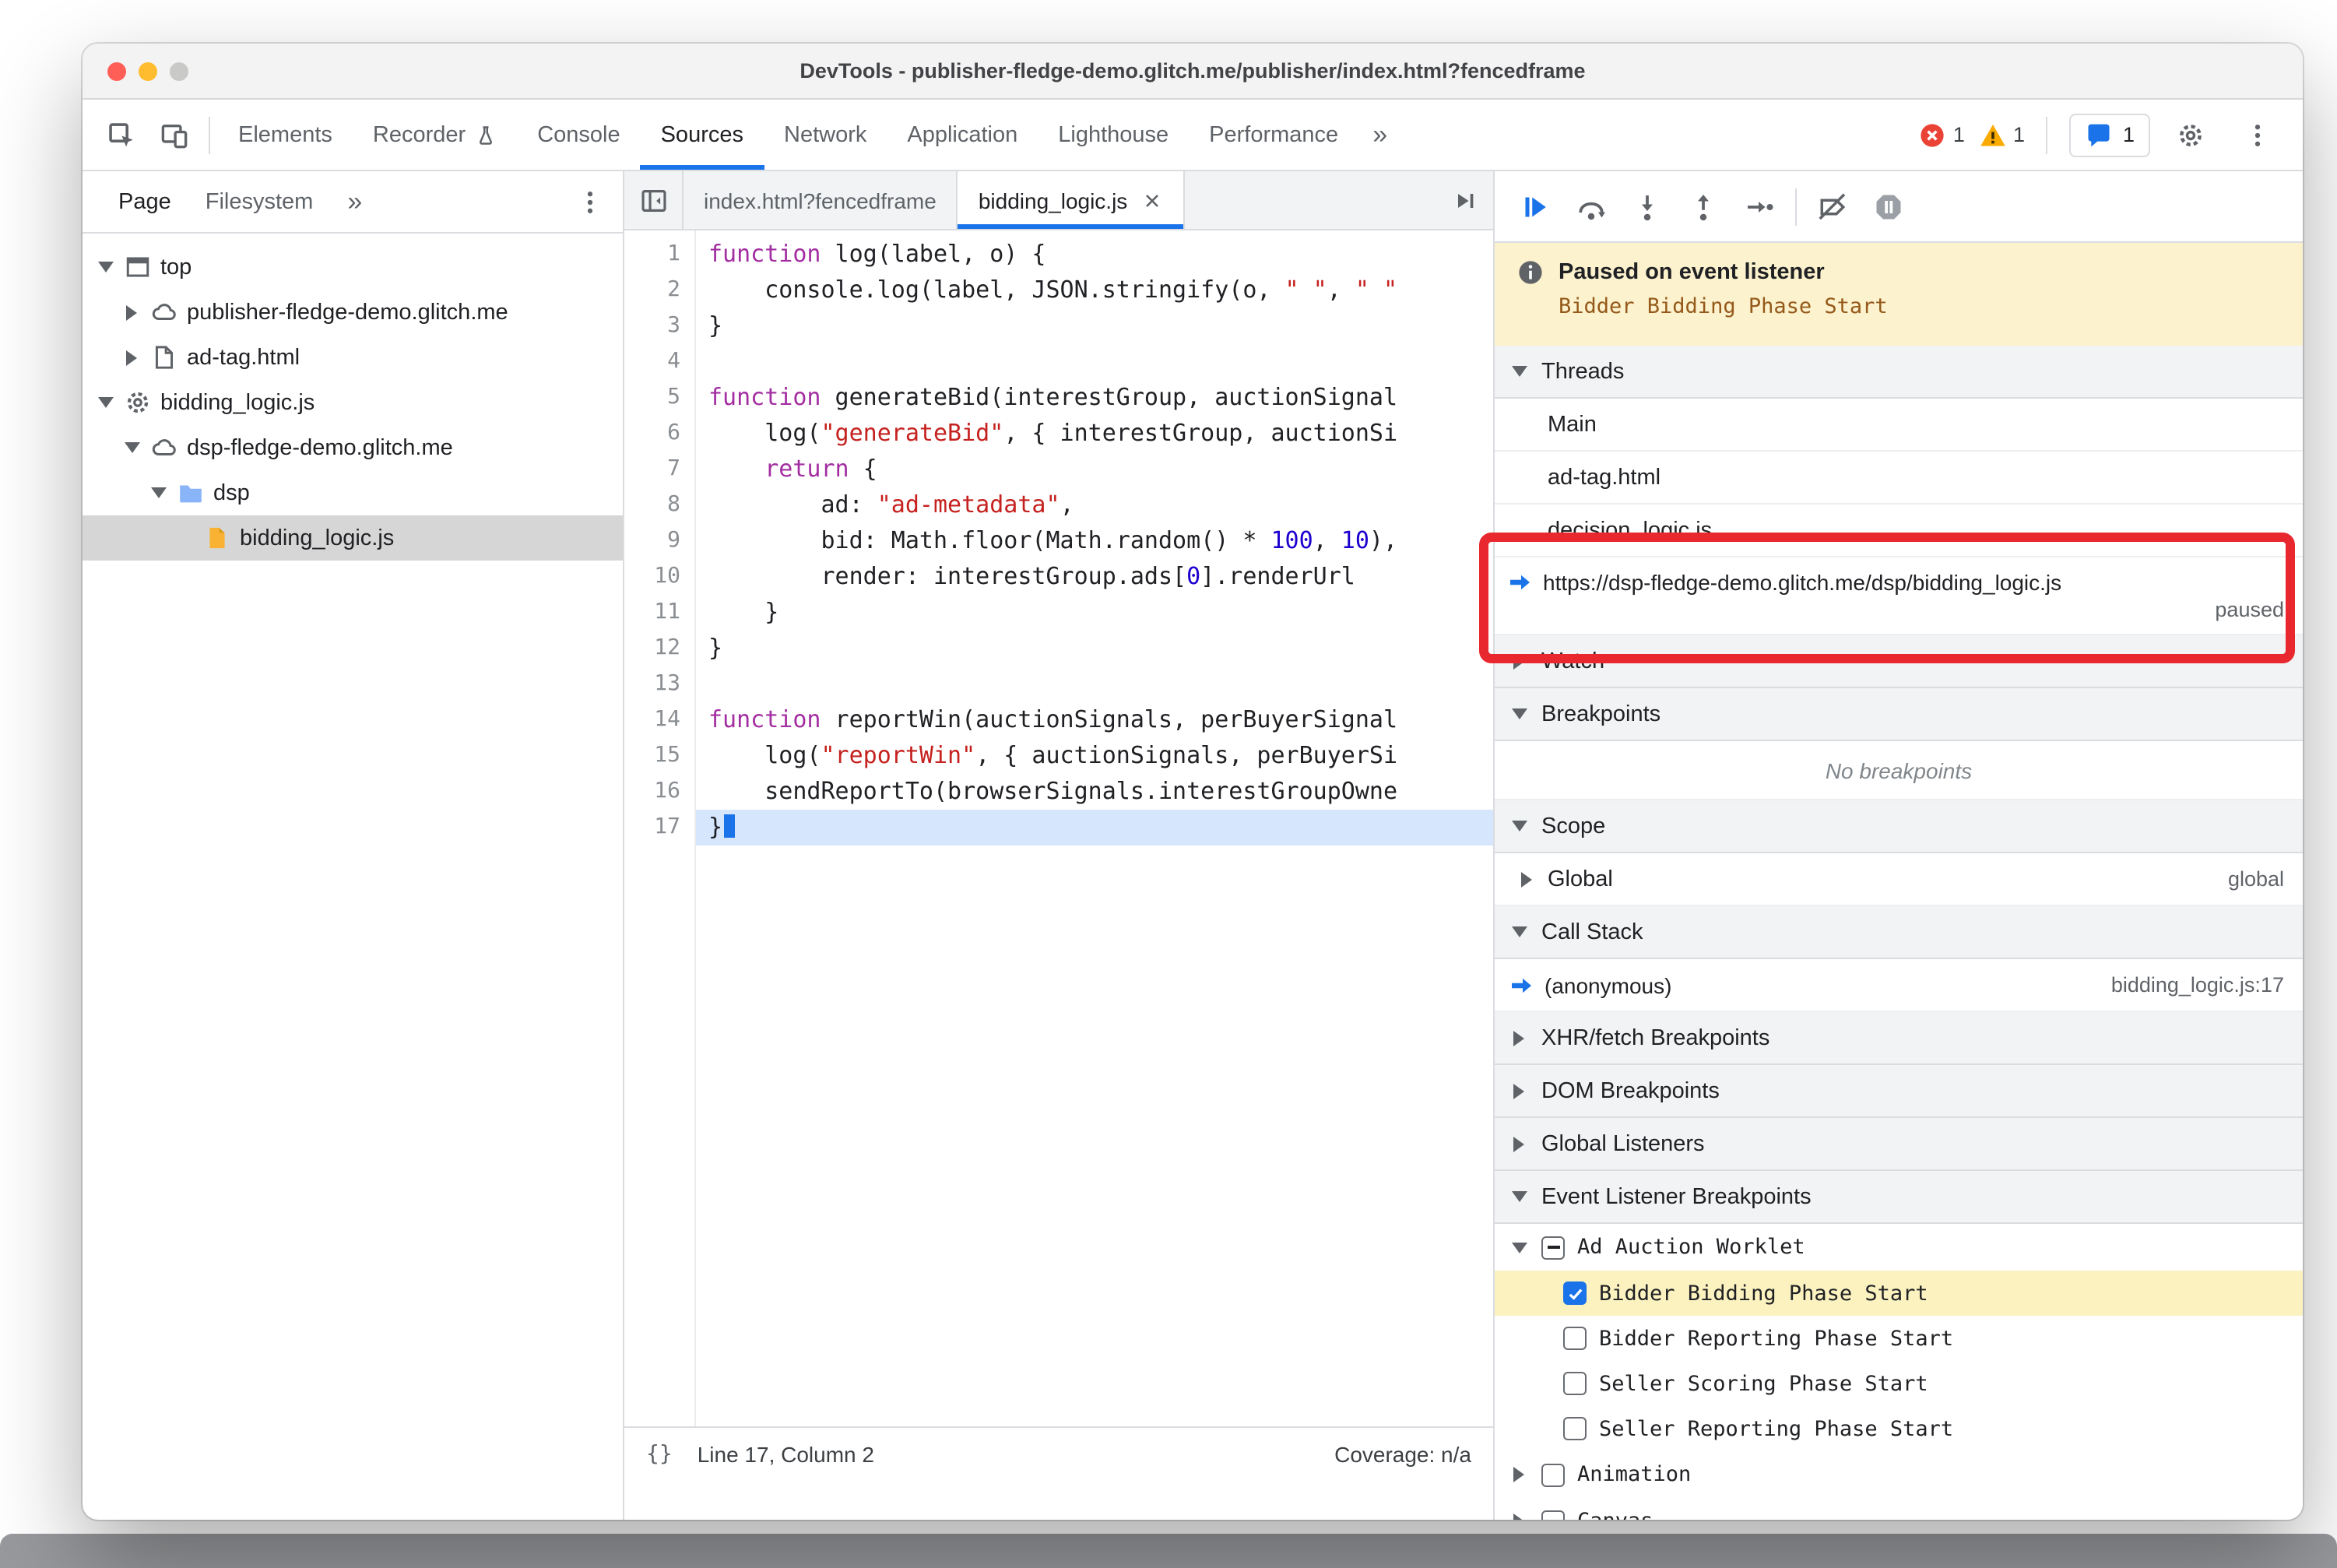 This screenshot has width=2337, height=1568. I want to click on inspect-button, so click(122, 135).